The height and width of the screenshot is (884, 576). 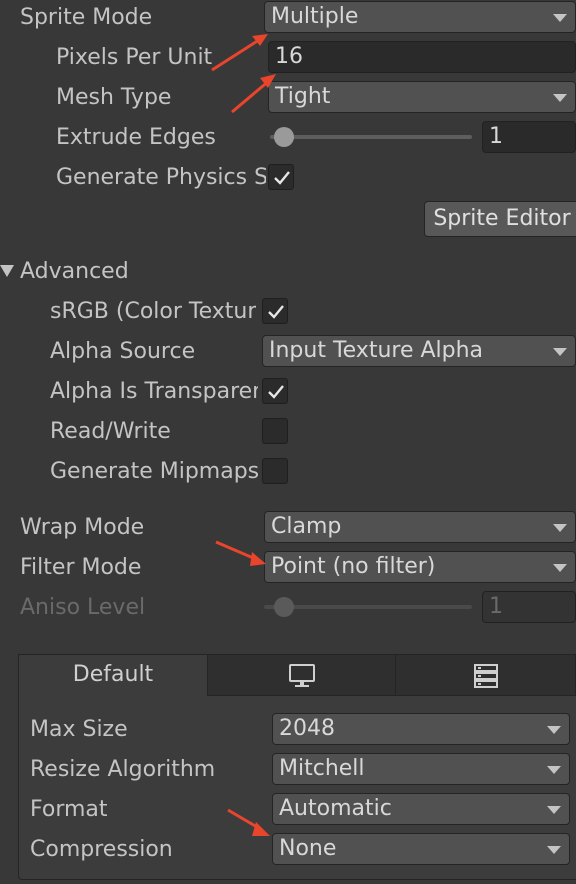 I want to click on format-dropdown: Automatic, so click(x=421, y=809).